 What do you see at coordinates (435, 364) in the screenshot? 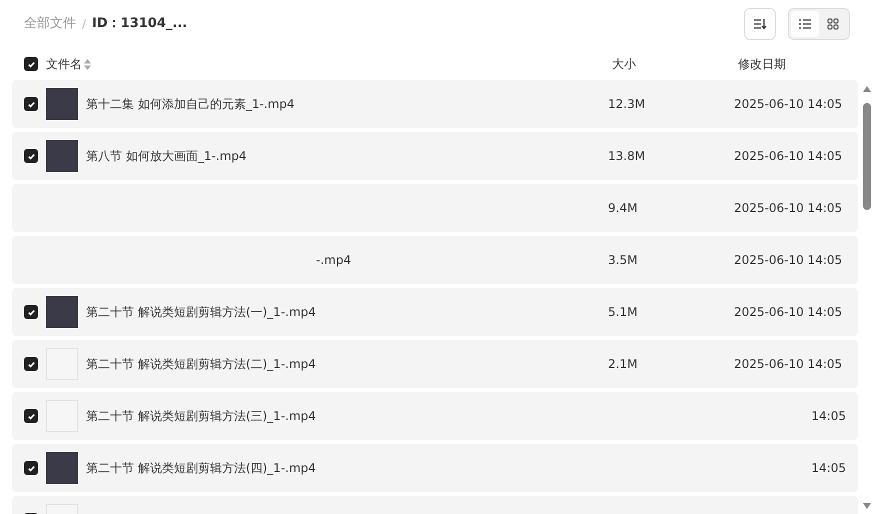
I see `file-row: 第二十节 解说类短剧剪辑方法(二)_1-.mp4 2.1M 2025-06-10 14:05` at bounding box center [435, 364].